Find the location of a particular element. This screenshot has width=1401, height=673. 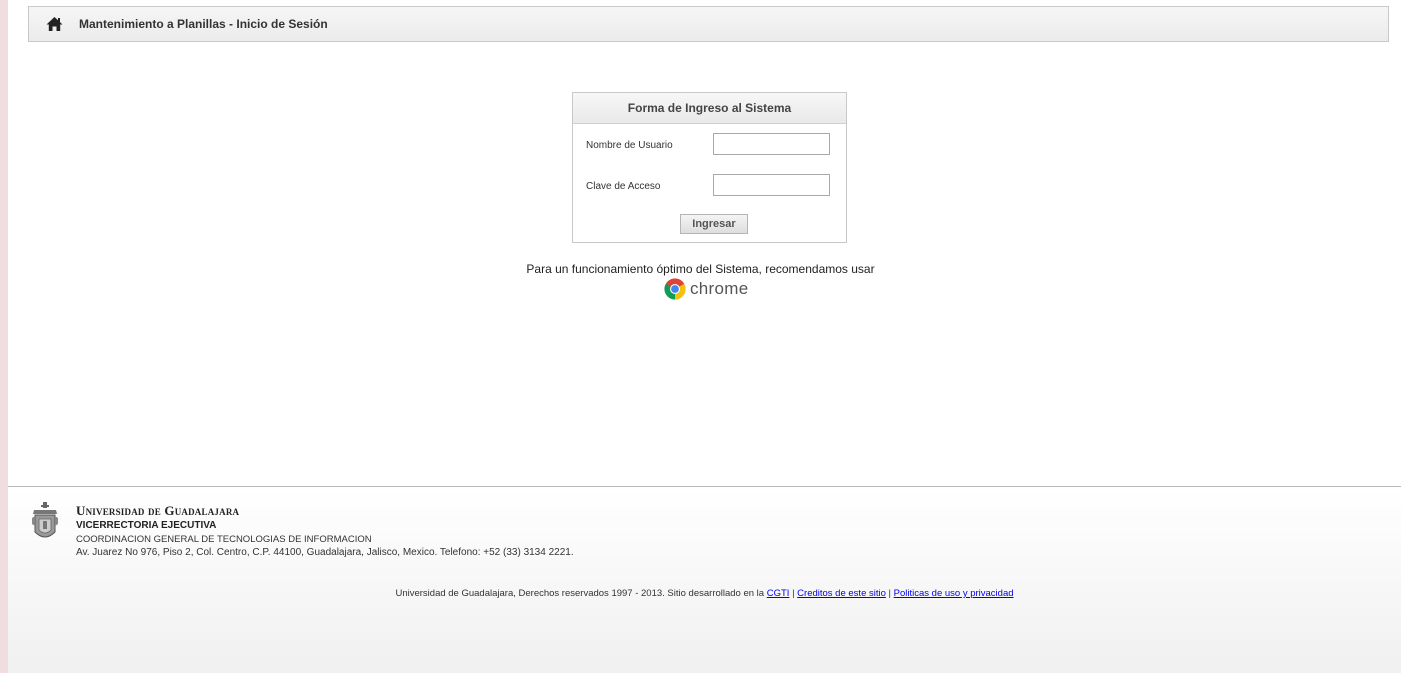

privacy-policy-link: Politicas de uso y privacidad is located at coordinates (954, 593).